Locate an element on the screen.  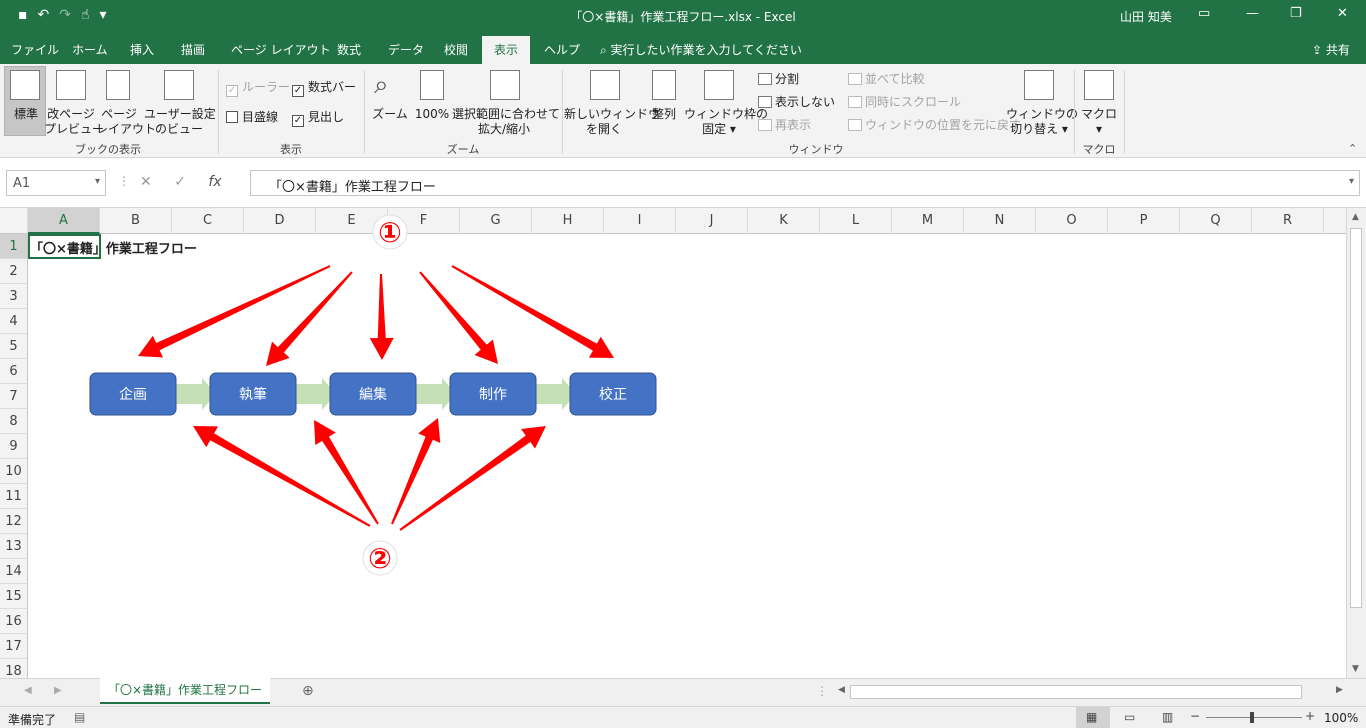
zoom-to-selection-icon is located at coordinates (505, 85).